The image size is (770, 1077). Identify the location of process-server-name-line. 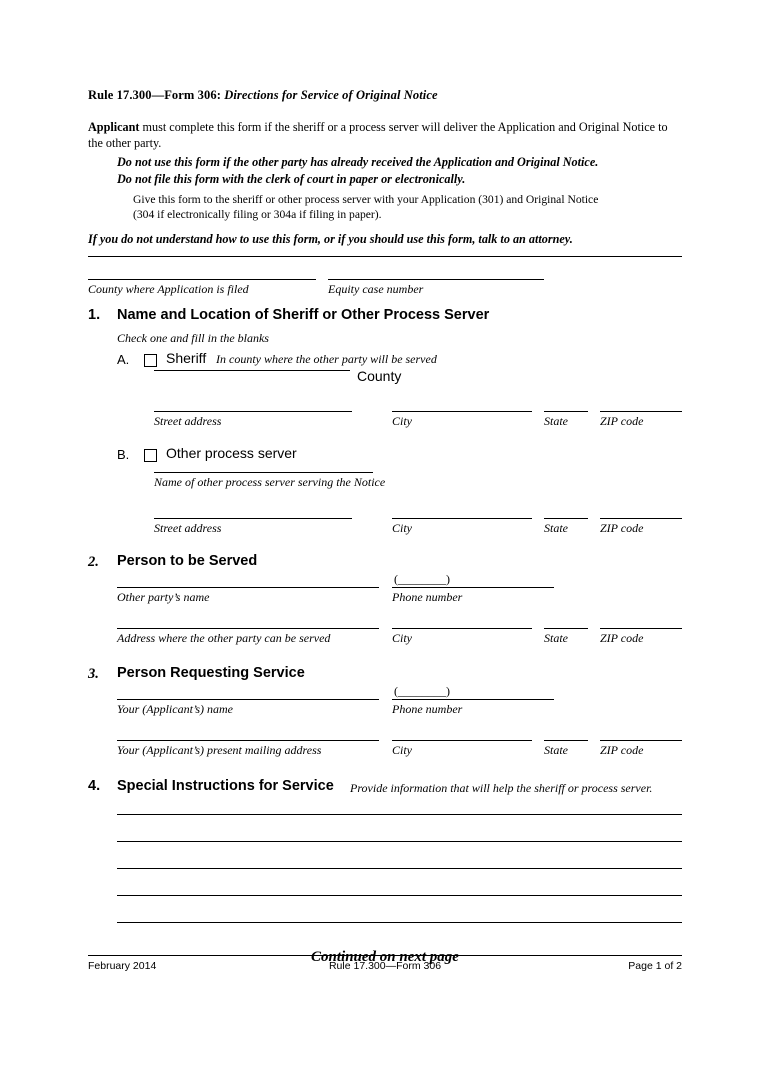
(263, 472).